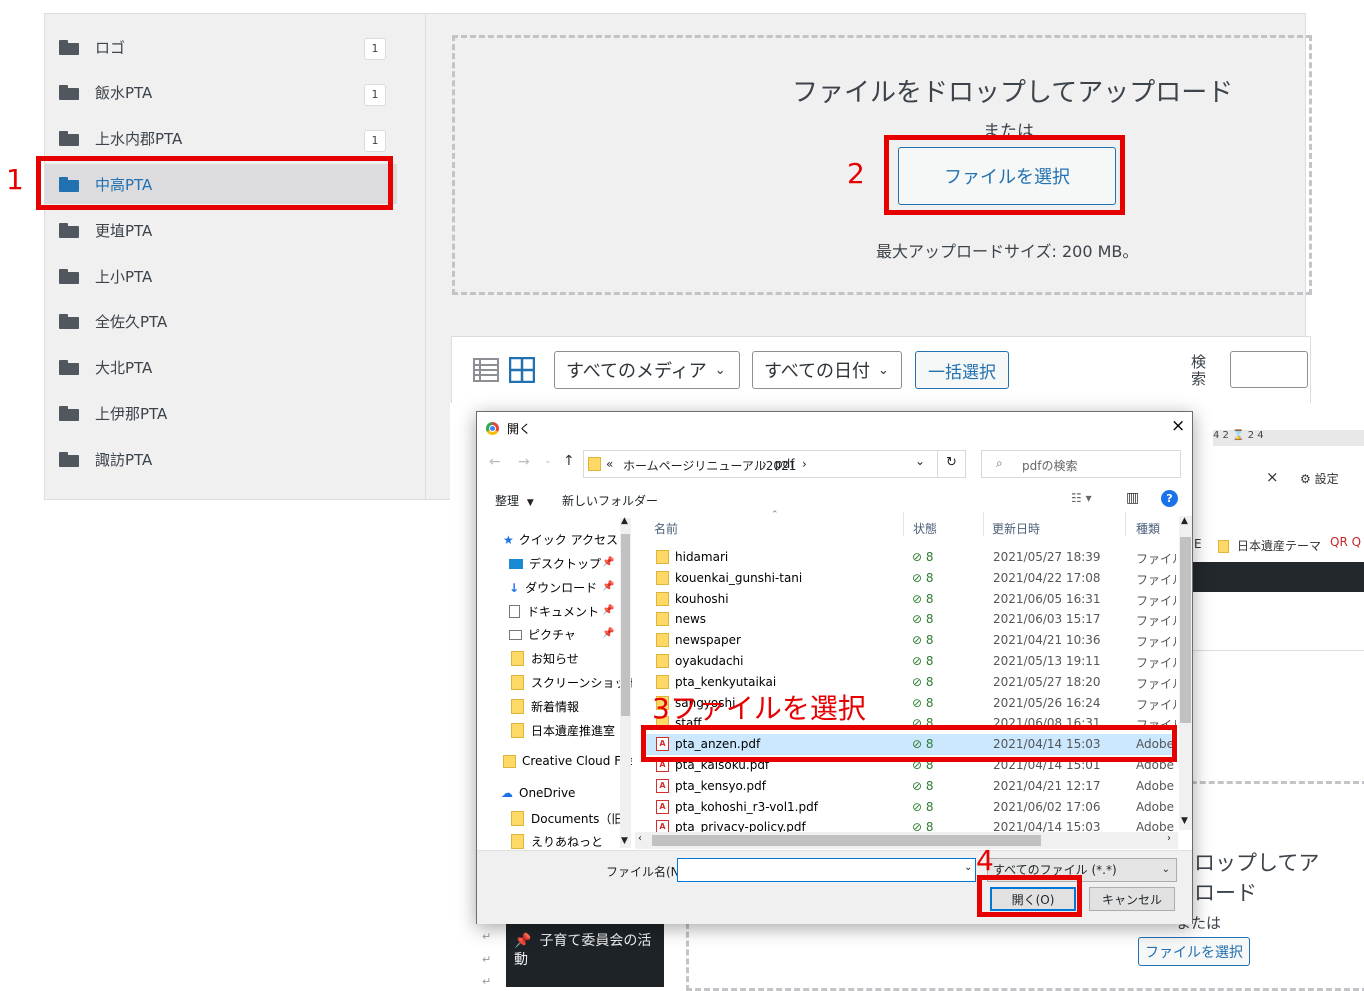 Image resolution: width=1364 pixels, height=991 pixels. What do you see at coordinates (545, 658) in the screenshot?
I see `nav-item: お知らせ` at bounding box center [545, 658].